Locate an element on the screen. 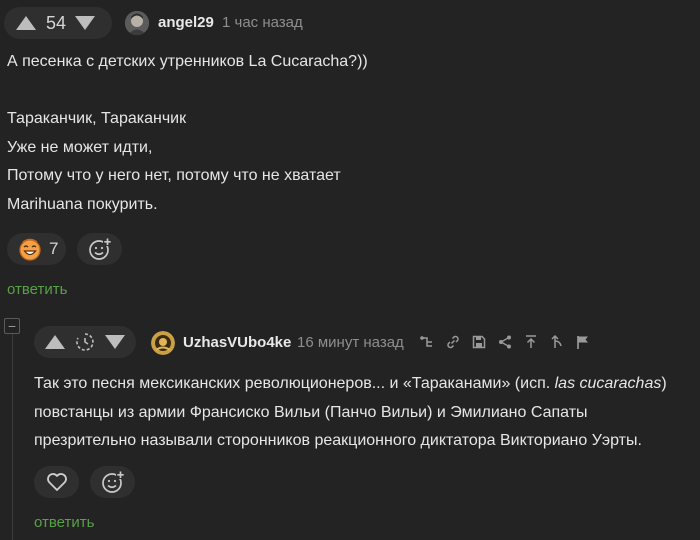 Image resolution: width=700 pixels, height=540 pixels. comment-line is located at coordinates (187, 91).